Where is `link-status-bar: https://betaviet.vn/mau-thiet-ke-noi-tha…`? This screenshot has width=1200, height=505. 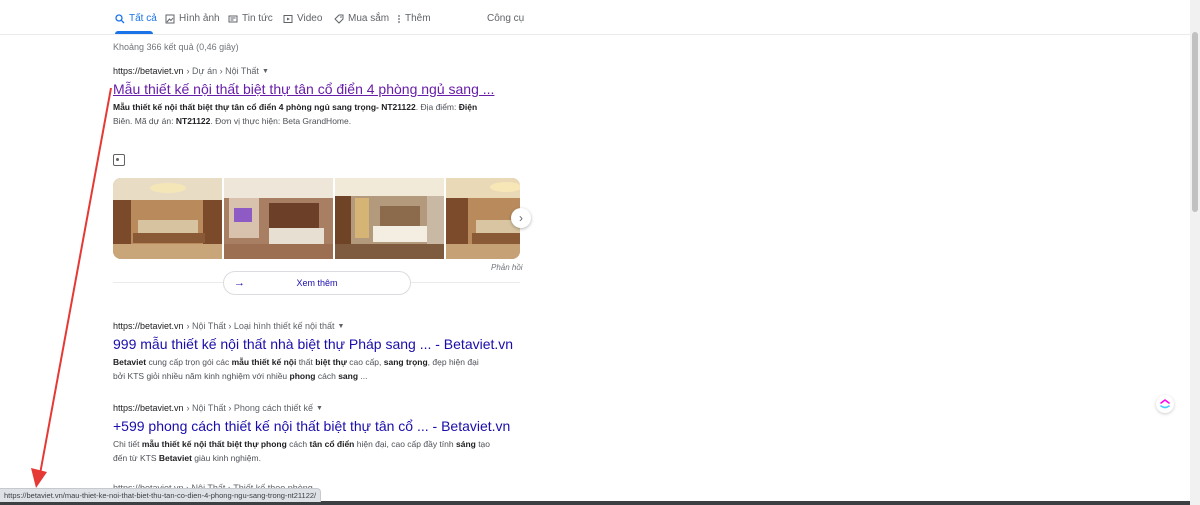
link-status-bar: https://betaviet.vn/mau-thiet-ke-noi-tha… is located at coordinates (161, 495).